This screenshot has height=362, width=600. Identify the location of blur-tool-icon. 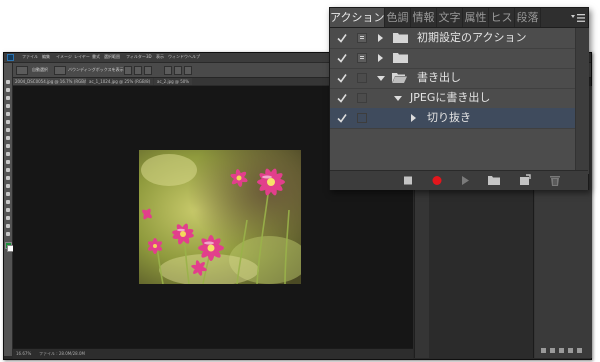
(8, 178).